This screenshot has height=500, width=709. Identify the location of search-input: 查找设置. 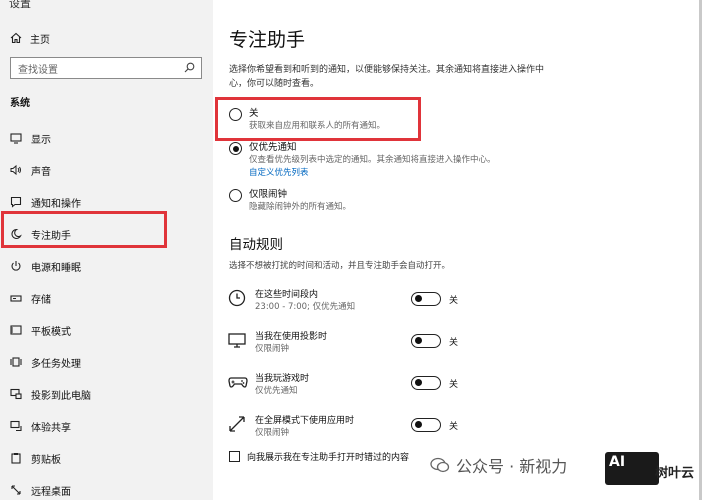
(106, 68).